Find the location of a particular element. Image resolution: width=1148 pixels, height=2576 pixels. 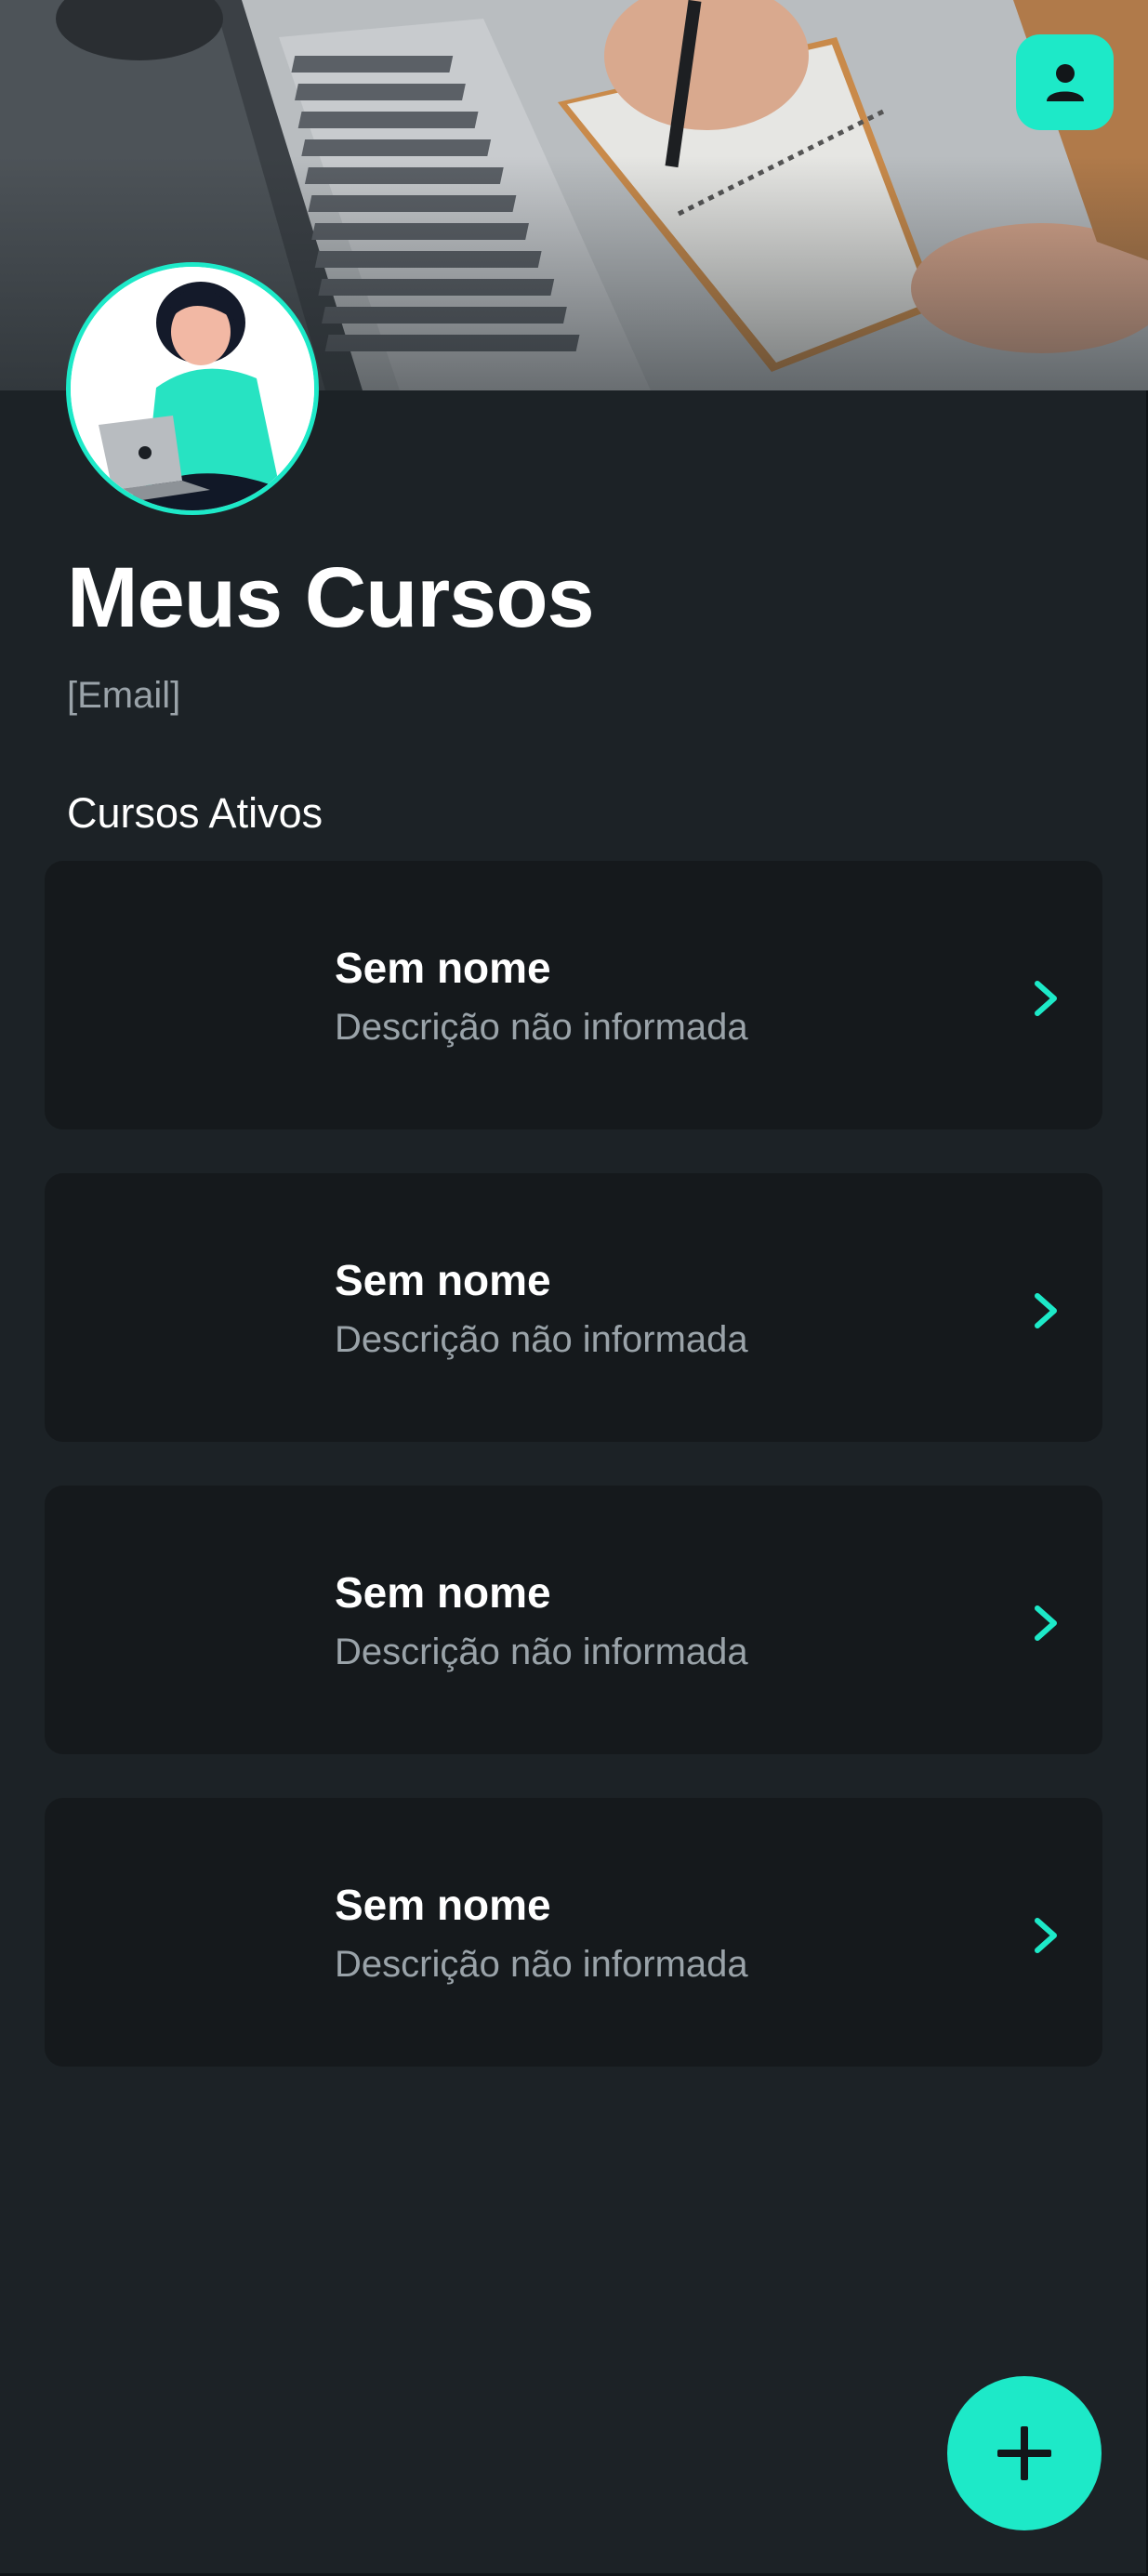

person-icon is located at coordinates (1065, 82).